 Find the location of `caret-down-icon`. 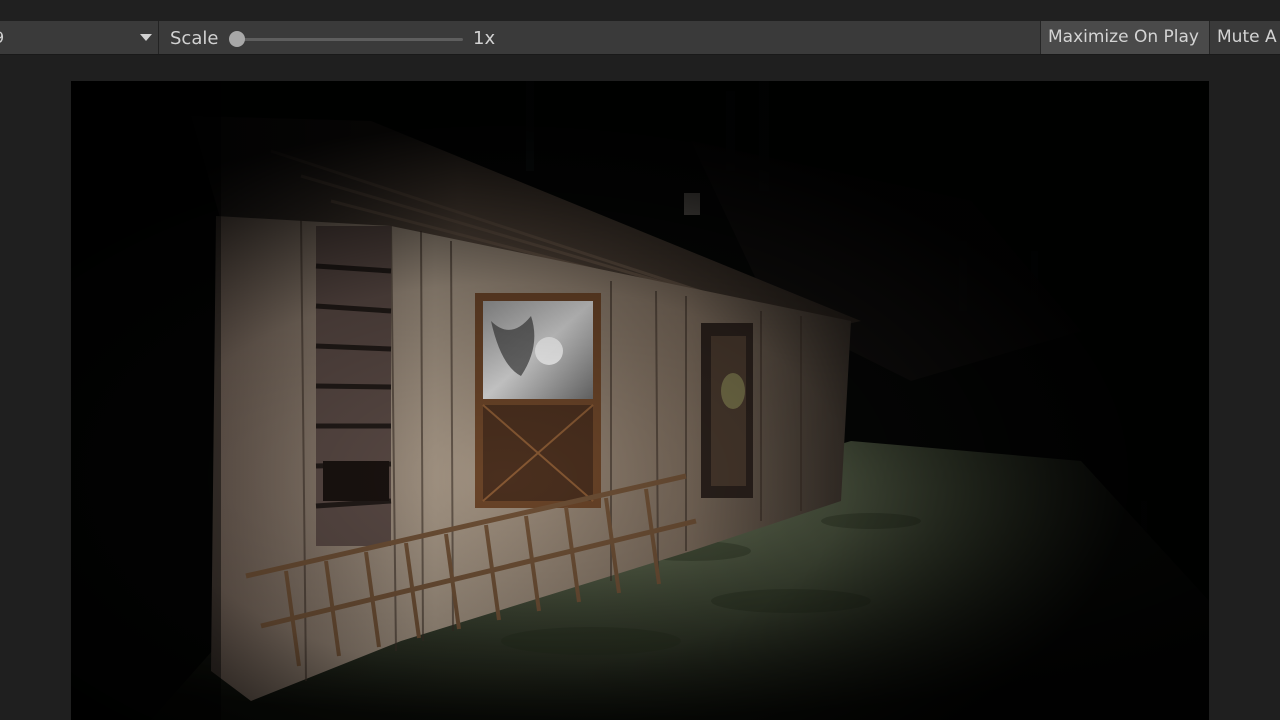

caret-down-icon is located at coordinates (146, 37).